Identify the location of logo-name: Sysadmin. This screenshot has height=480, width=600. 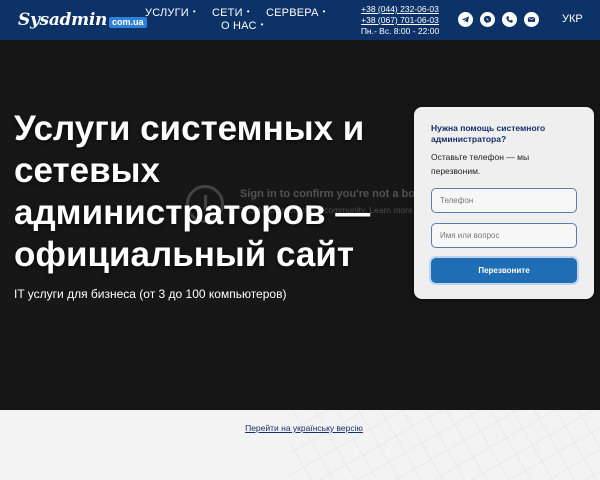
(63, 20).